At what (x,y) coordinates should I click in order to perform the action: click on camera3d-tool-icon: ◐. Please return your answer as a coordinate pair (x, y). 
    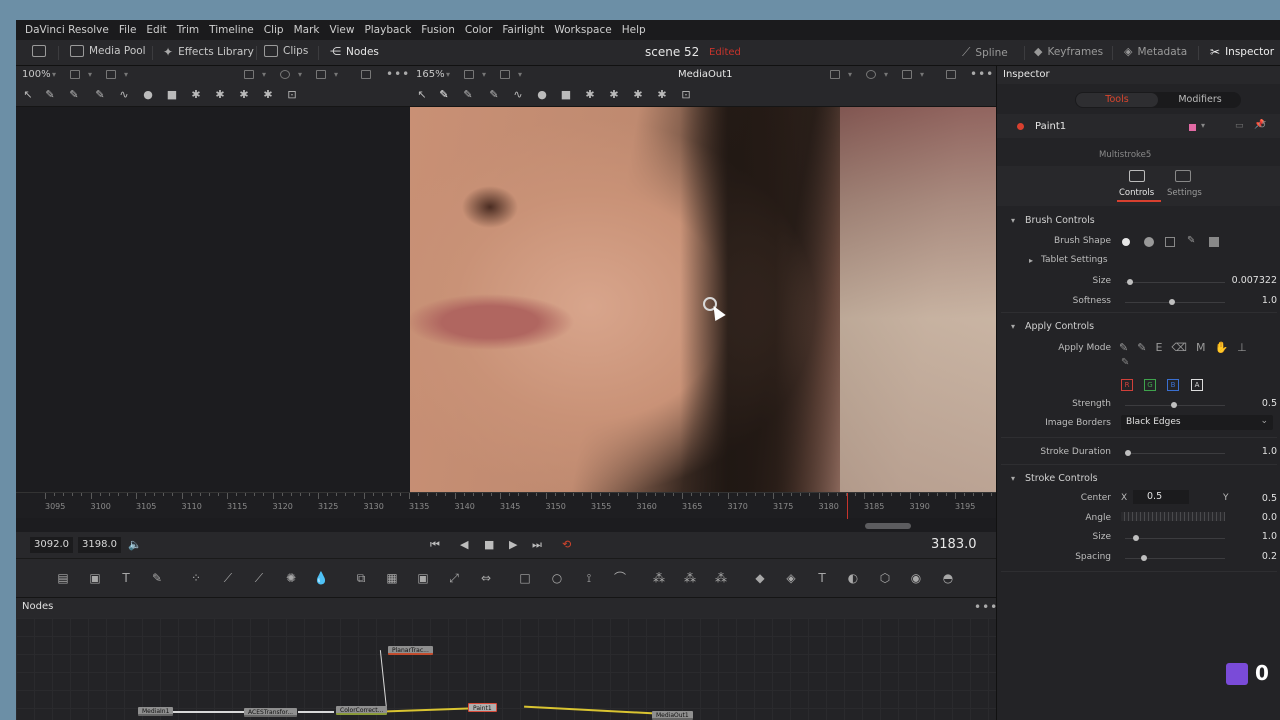
    Looking at the image, I should click on (853, 578).